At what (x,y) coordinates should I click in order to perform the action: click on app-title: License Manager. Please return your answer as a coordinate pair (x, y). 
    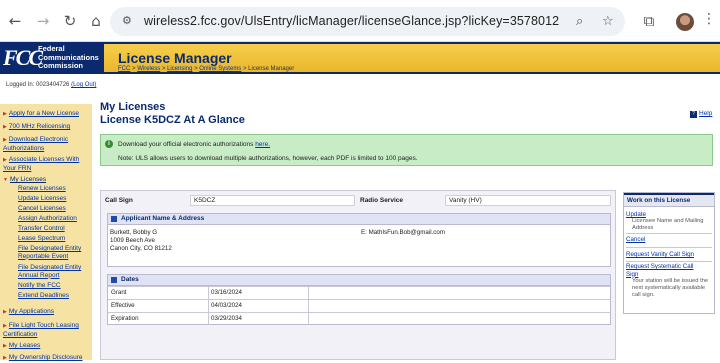
    Looking at the image, I should click on (175, 58).